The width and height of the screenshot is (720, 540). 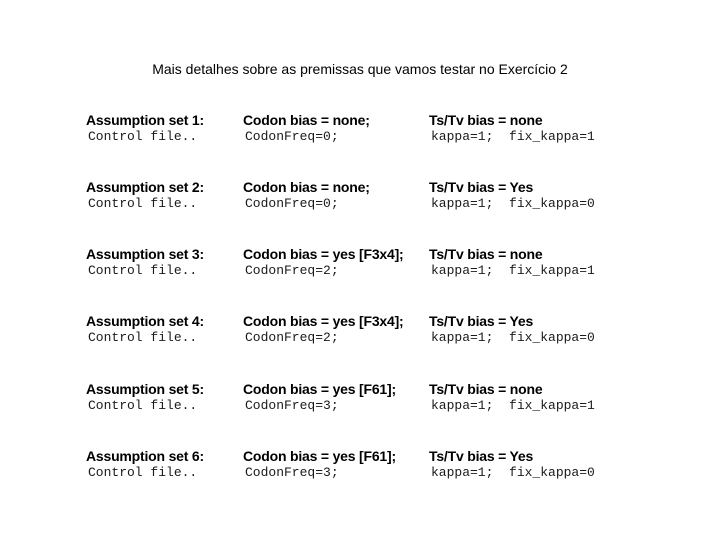 I want to click on assumption-label-block: Assumption set 3: Control file.., so click(x=145, y=262).